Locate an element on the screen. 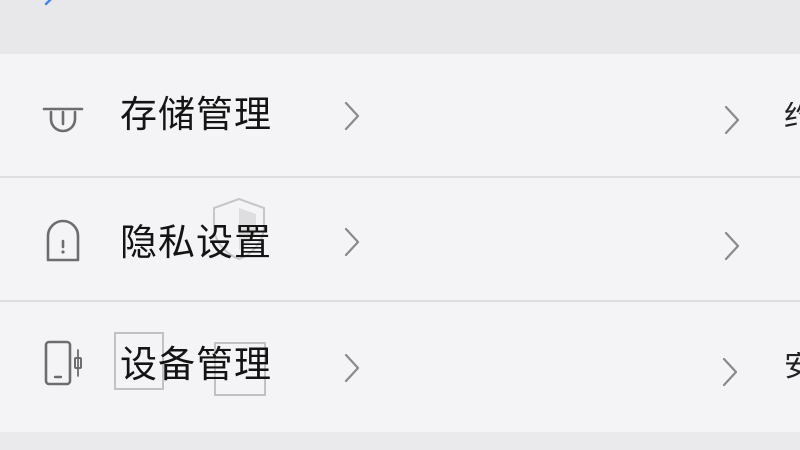 The height and width of the screenshot is (450, 800). storage-icon is located at coordinates (63, 120).